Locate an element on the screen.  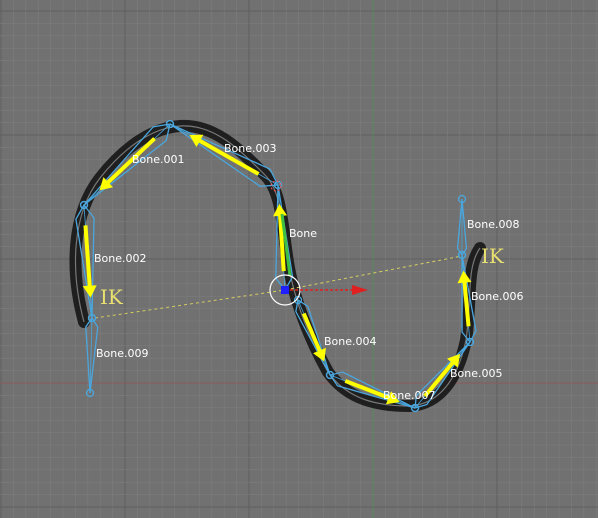
bone-label-root: Bone is located at coordinates (303, 233).